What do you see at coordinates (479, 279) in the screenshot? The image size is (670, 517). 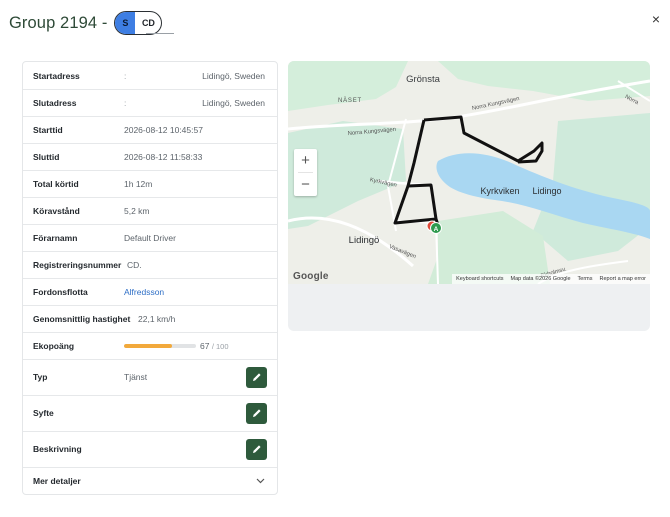 I see `keyboard-shortcuts-link: Keyboard shortcuts` at bounding box center [479, 279].